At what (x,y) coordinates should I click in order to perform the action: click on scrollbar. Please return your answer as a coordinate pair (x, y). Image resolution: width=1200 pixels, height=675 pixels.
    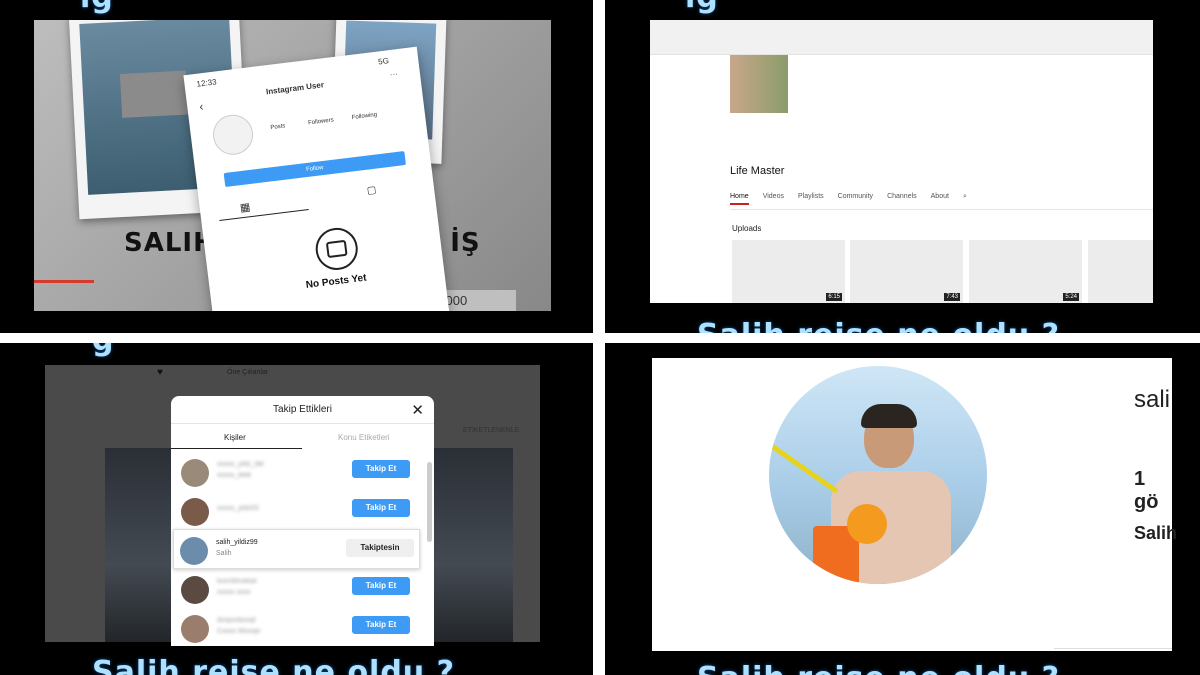
    Looking at the image, I should click on (429, 502).